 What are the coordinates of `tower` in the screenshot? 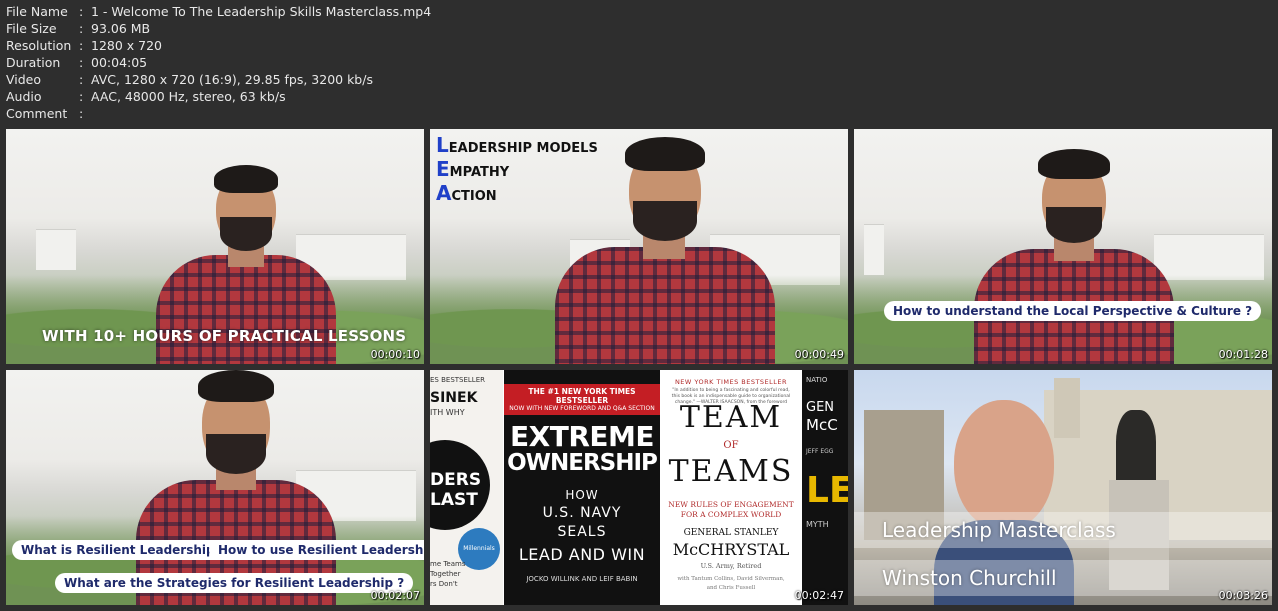 It's located at (1067, 408).